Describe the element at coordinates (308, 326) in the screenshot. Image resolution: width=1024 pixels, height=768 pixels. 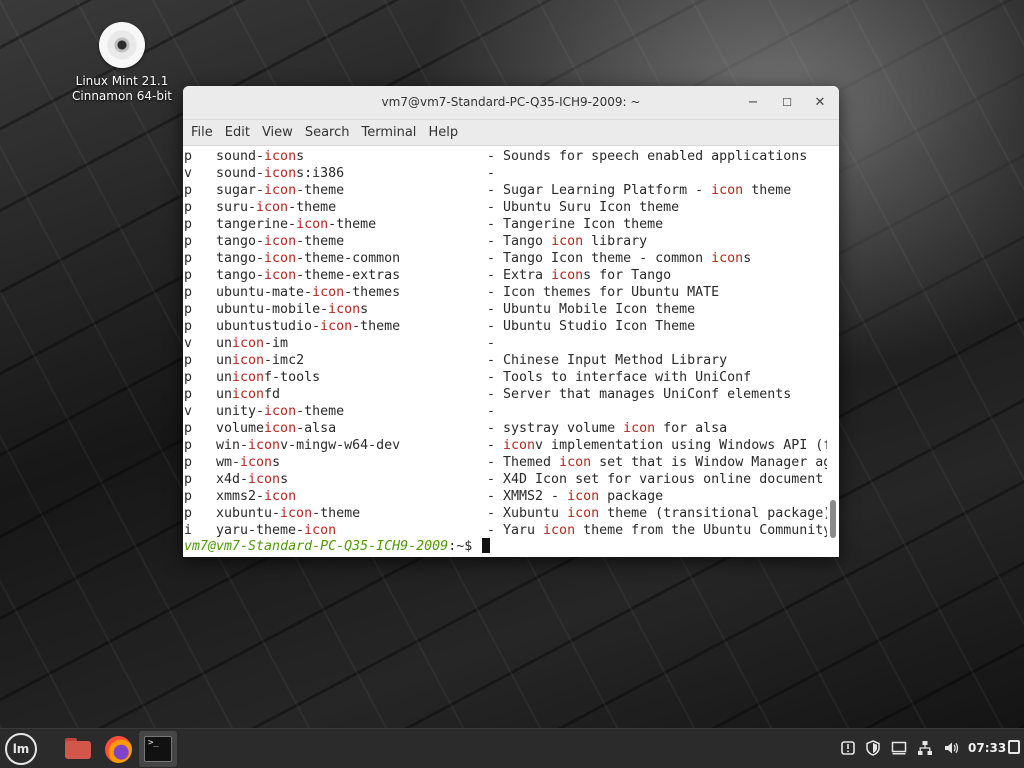
I see `package-name: ubuntustudio-icon-theme` at that location.